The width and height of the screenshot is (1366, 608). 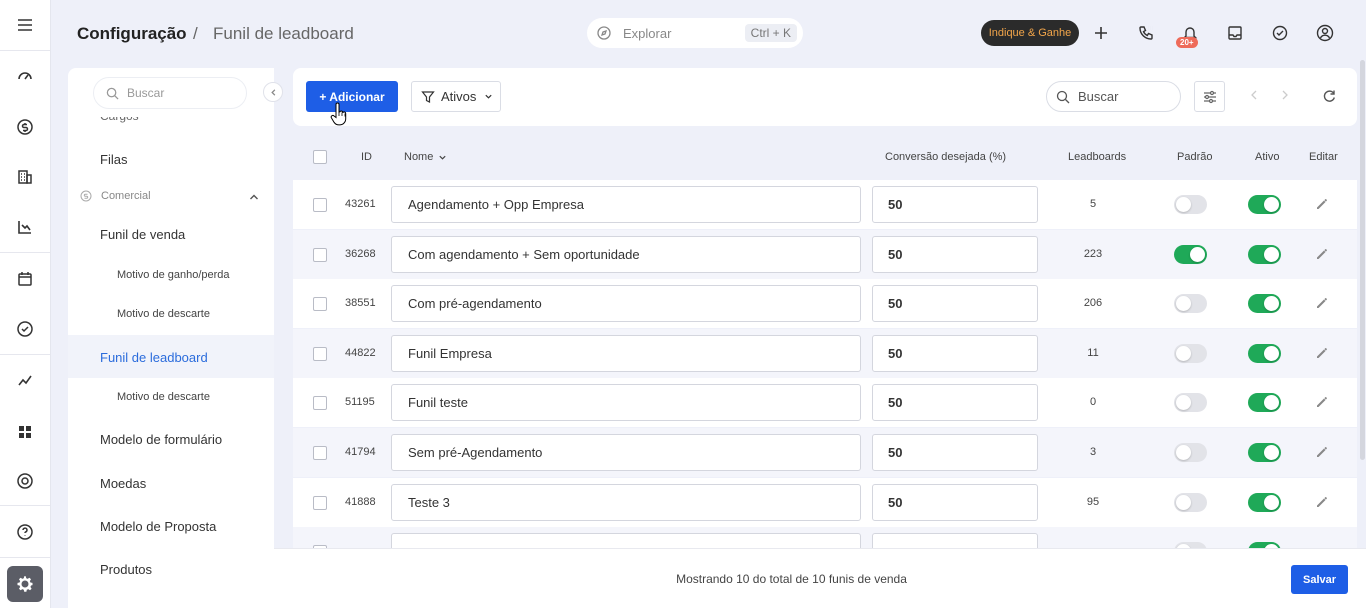 What do you see at coordinates (273, 92) in the screenshot?
I see `collapse-sidebar-button` at bounding box center [273, 92].